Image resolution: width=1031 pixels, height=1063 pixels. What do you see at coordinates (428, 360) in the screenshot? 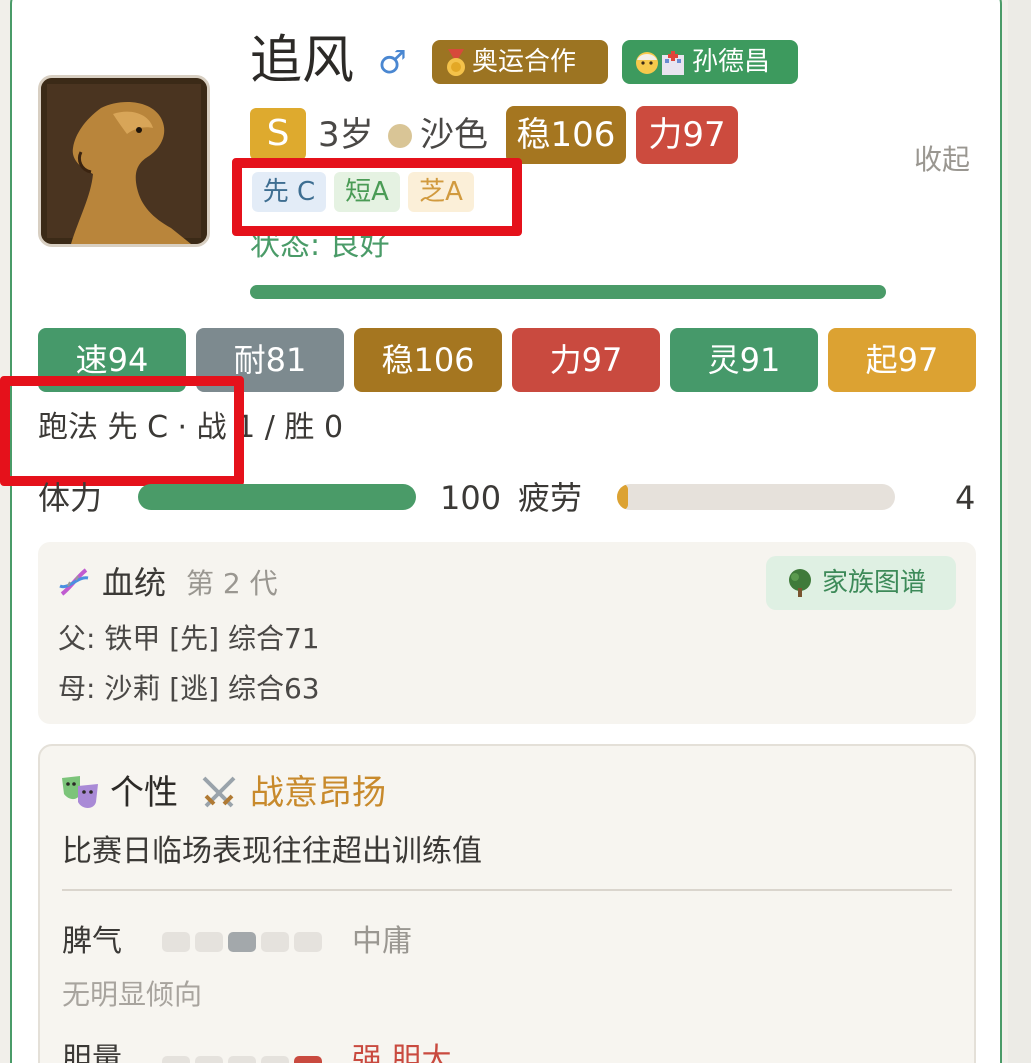
I see `stat-stability: 稳106` at bounding box center [428, 360].